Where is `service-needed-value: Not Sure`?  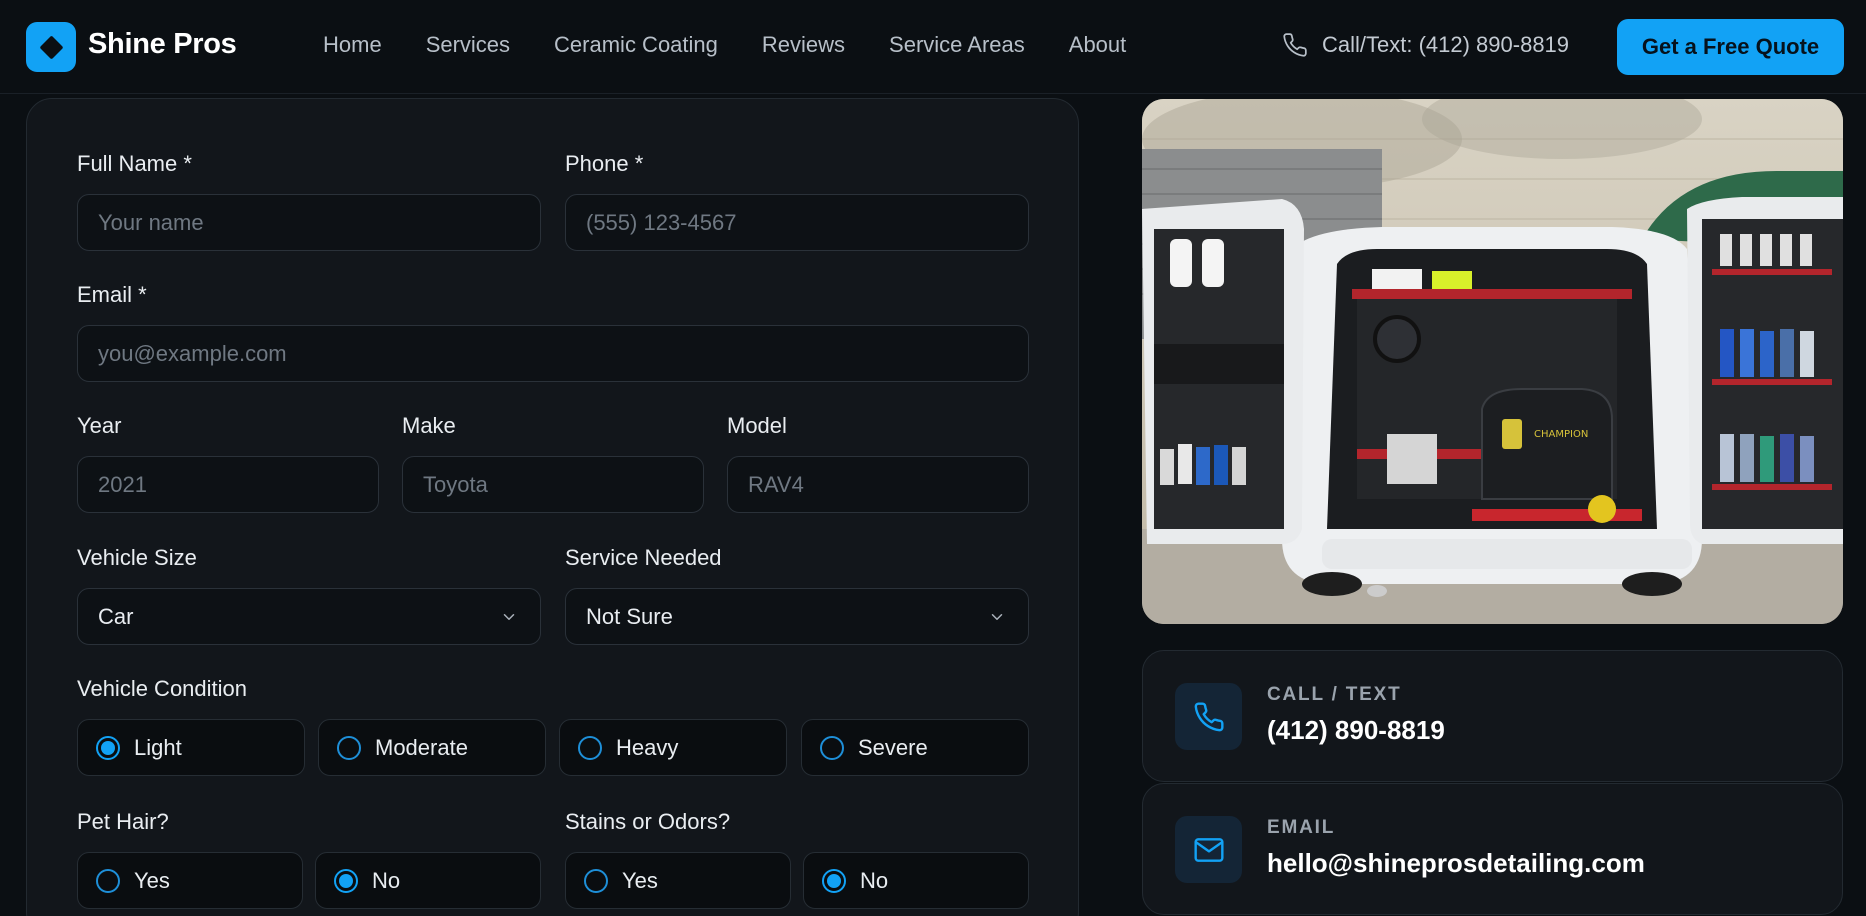
service-needed-value: Not Sure is located at coordinates (629, 616).